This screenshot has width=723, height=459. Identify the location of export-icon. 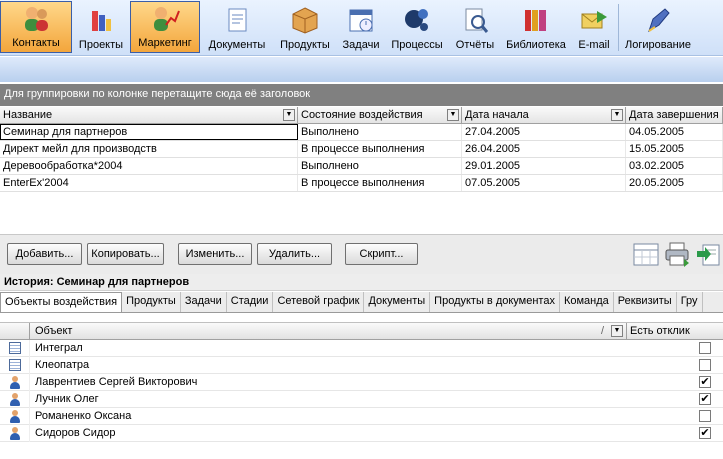
(708, 254).